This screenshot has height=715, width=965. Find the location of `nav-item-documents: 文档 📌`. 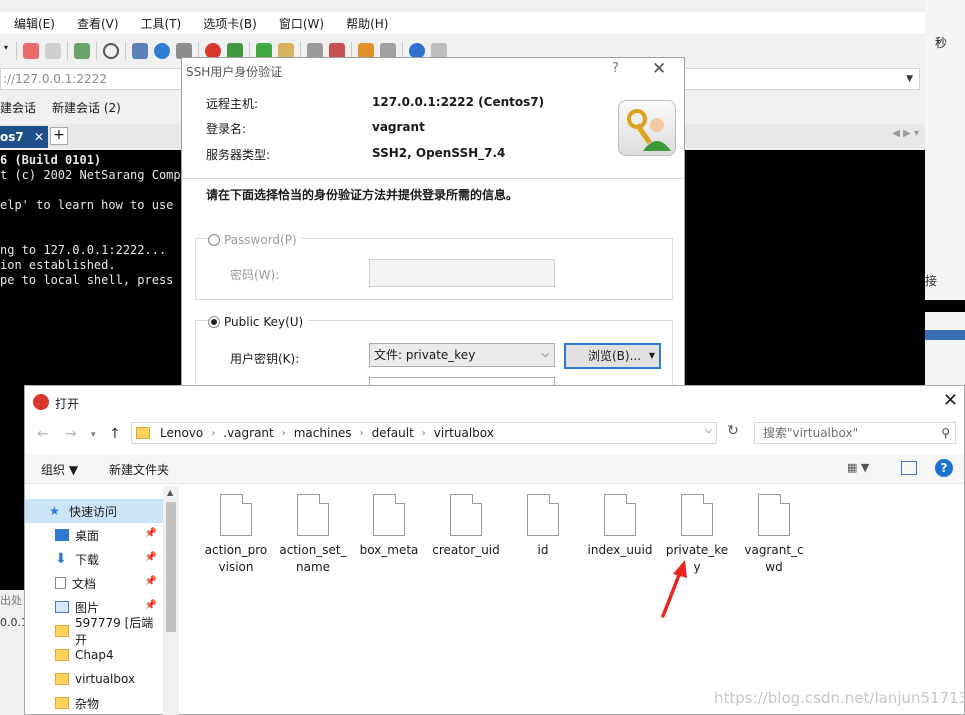

nav-item-documents: 文档 📌 is located at coordinates (94, 583).